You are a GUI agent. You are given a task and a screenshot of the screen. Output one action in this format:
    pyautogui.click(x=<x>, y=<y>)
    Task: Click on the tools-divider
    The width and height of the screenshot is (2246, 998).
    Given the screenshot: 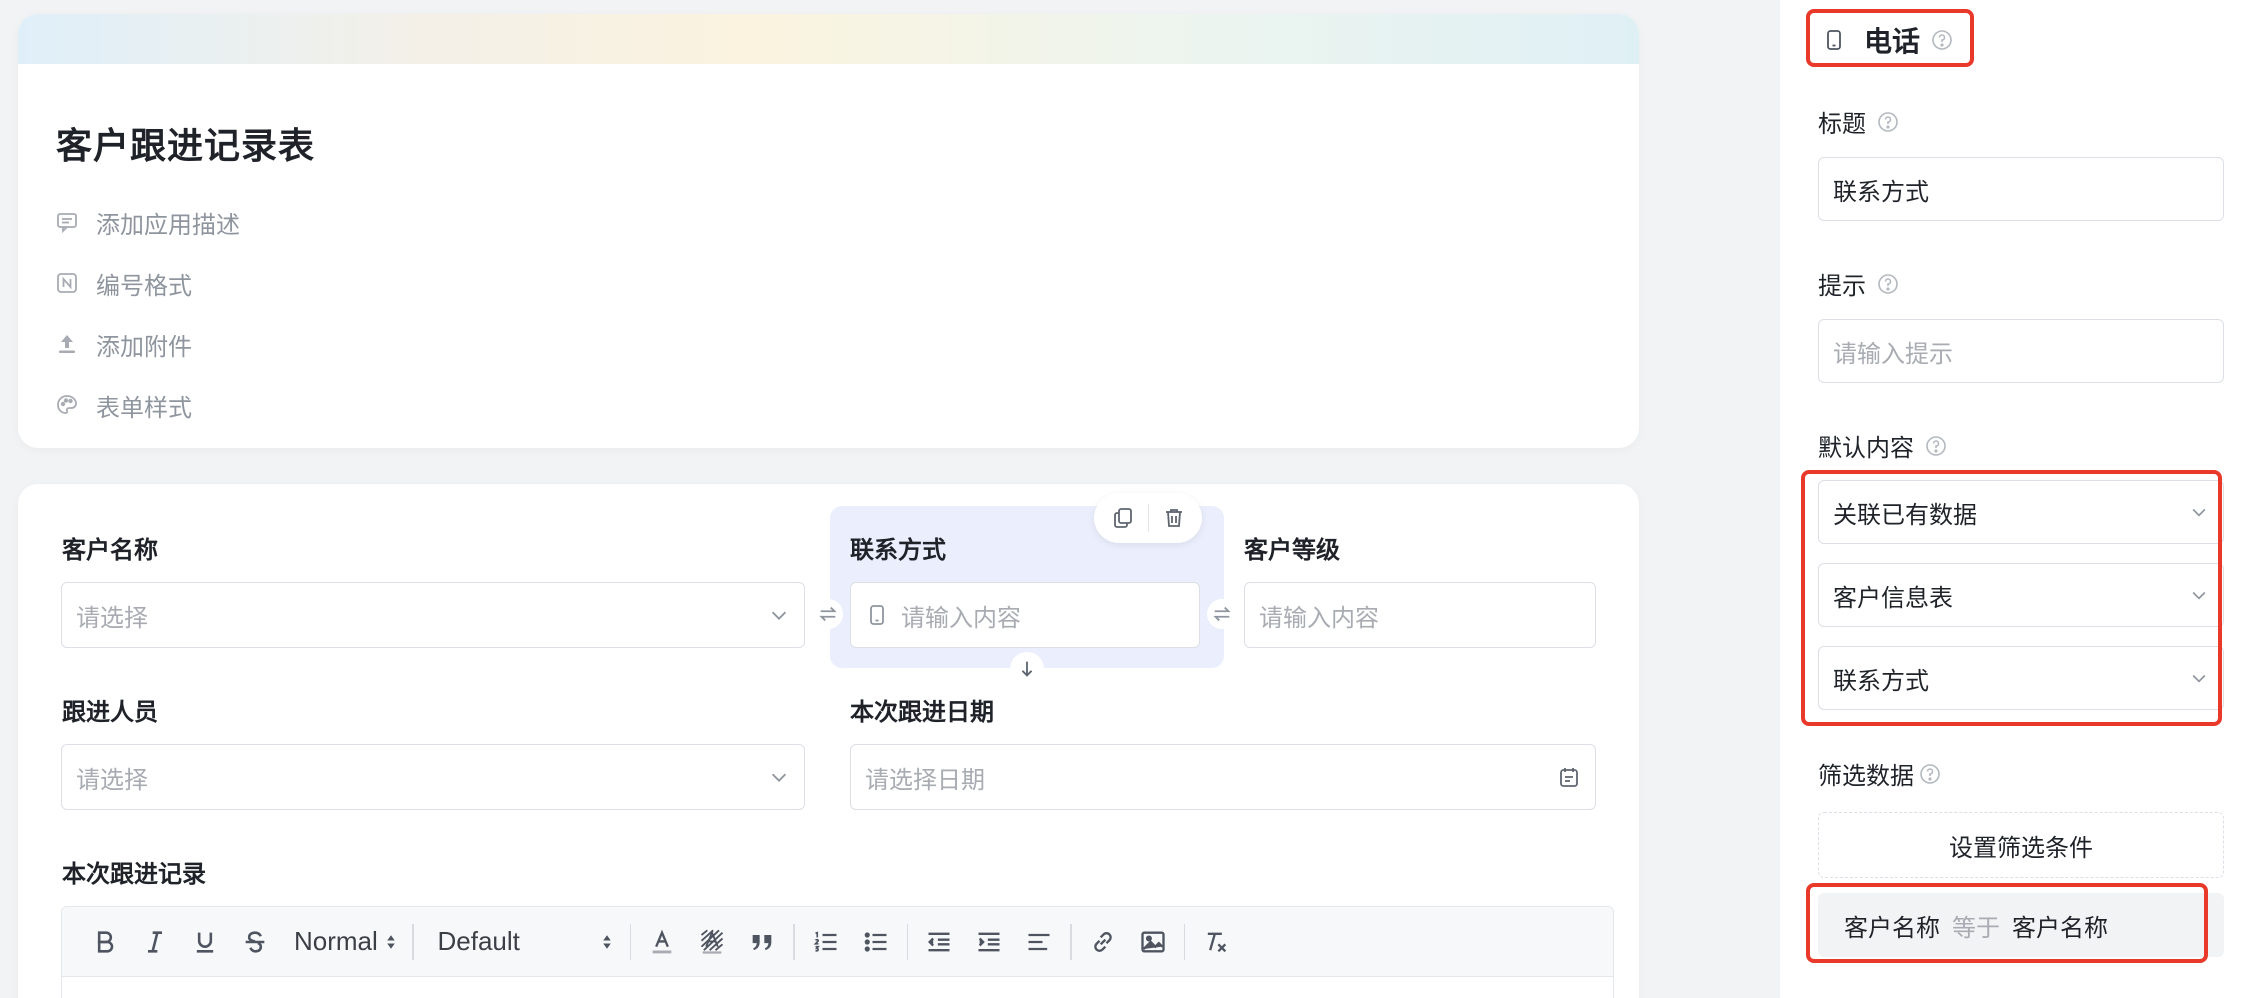 What is the action you would take?
    pyautogui.click(x=1148, y=518)
    